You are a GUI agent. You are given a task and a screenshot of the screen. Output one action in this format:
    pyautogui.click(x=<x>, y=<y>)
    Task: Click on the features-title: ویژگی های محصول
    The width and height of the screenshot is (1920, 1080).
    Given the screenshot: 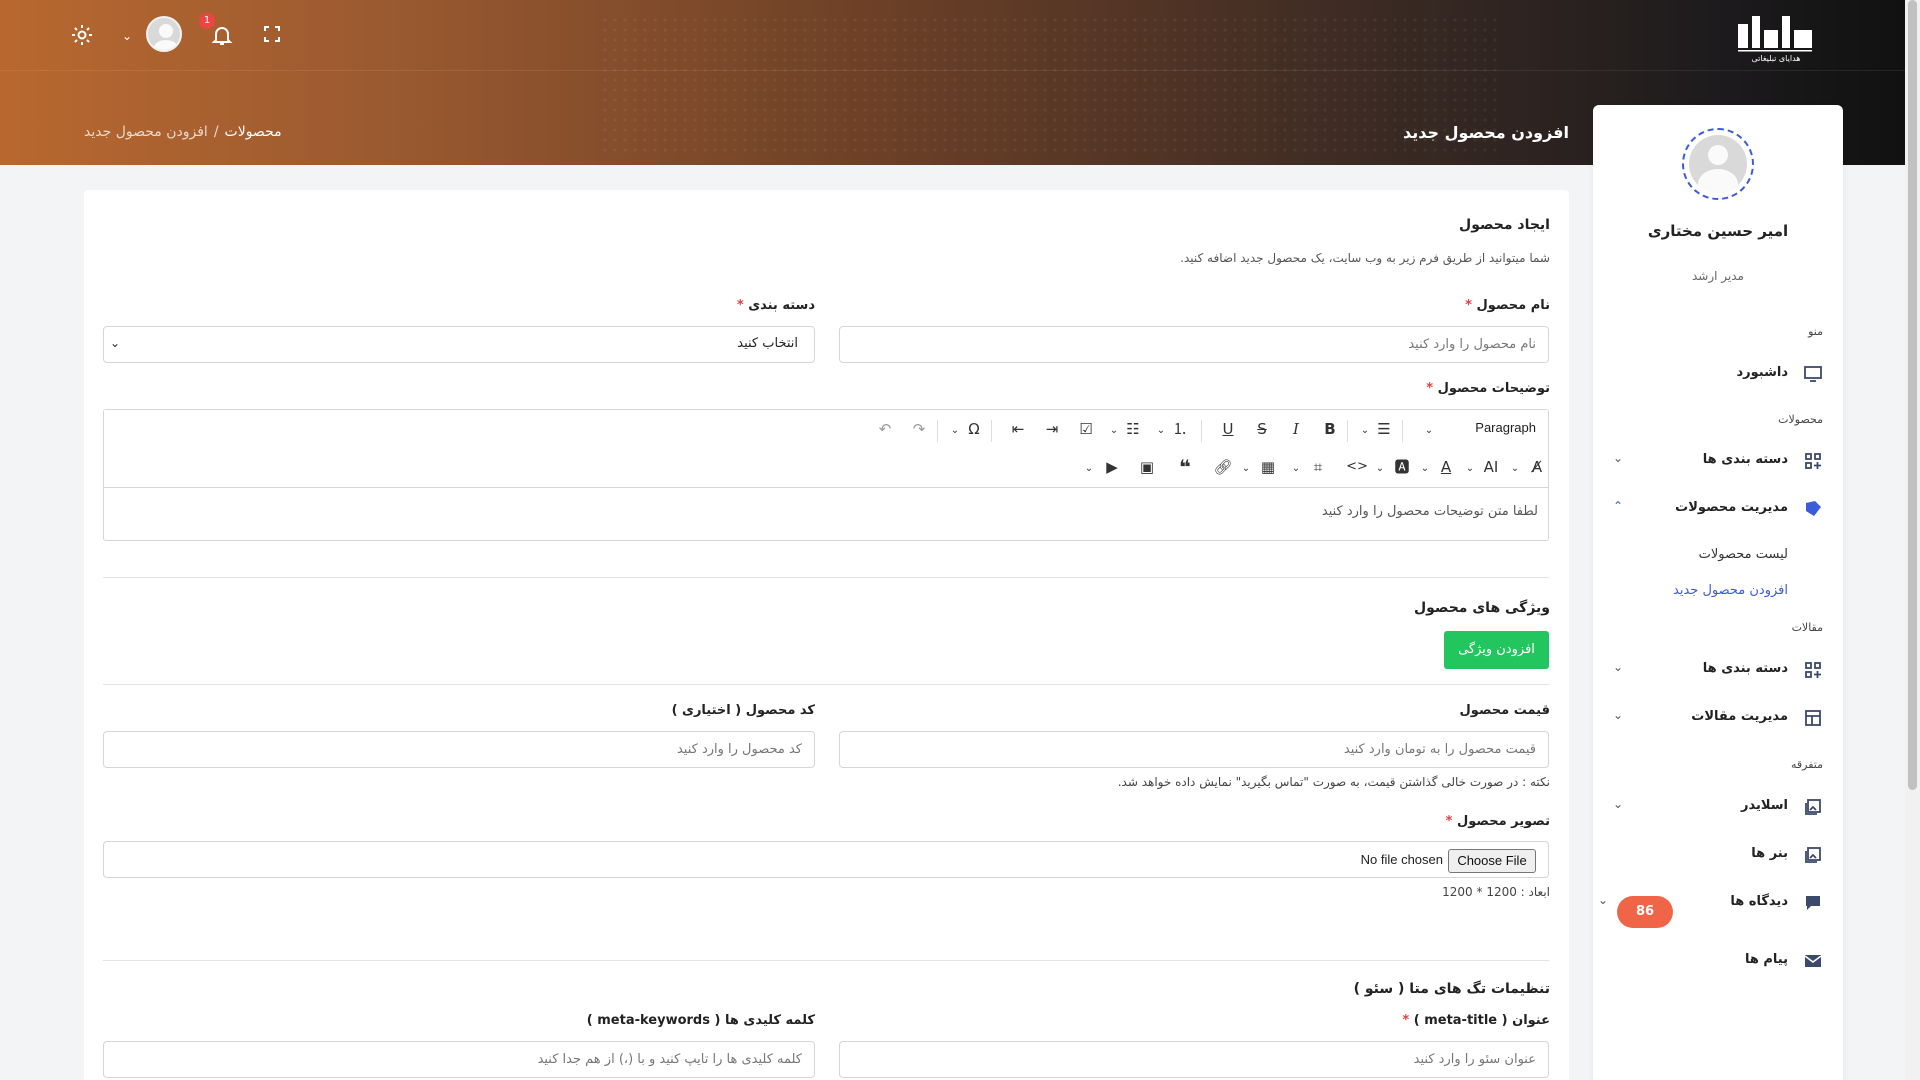 What is the action you would take?
    pyautogui.click(x=1482, y=608)
    